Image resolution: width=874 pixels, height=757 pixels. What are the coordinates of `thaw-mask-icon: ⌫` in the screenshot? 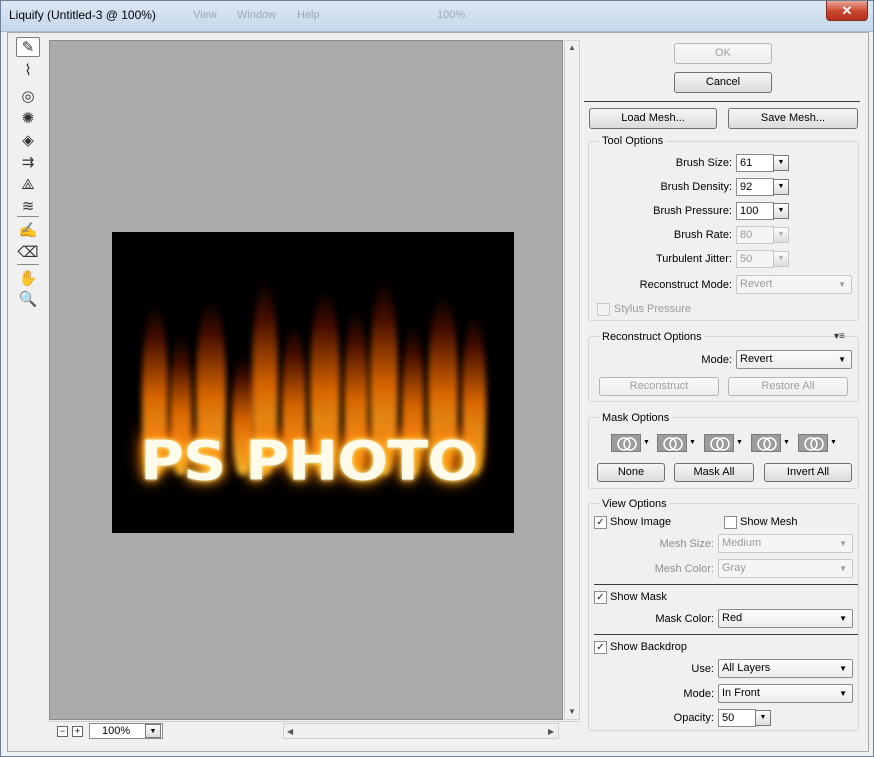 It's located at (28, 252).